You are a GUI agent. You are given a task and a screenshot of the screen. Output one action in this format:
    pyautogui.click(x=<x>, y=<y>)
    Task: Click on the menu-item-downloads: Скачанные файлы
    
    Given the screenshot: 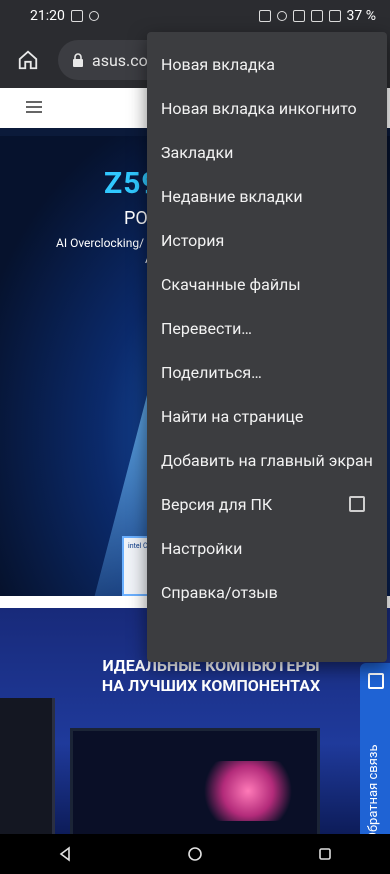 What is the action you would take?
    pyautogui.click(x=269, y=284)
    